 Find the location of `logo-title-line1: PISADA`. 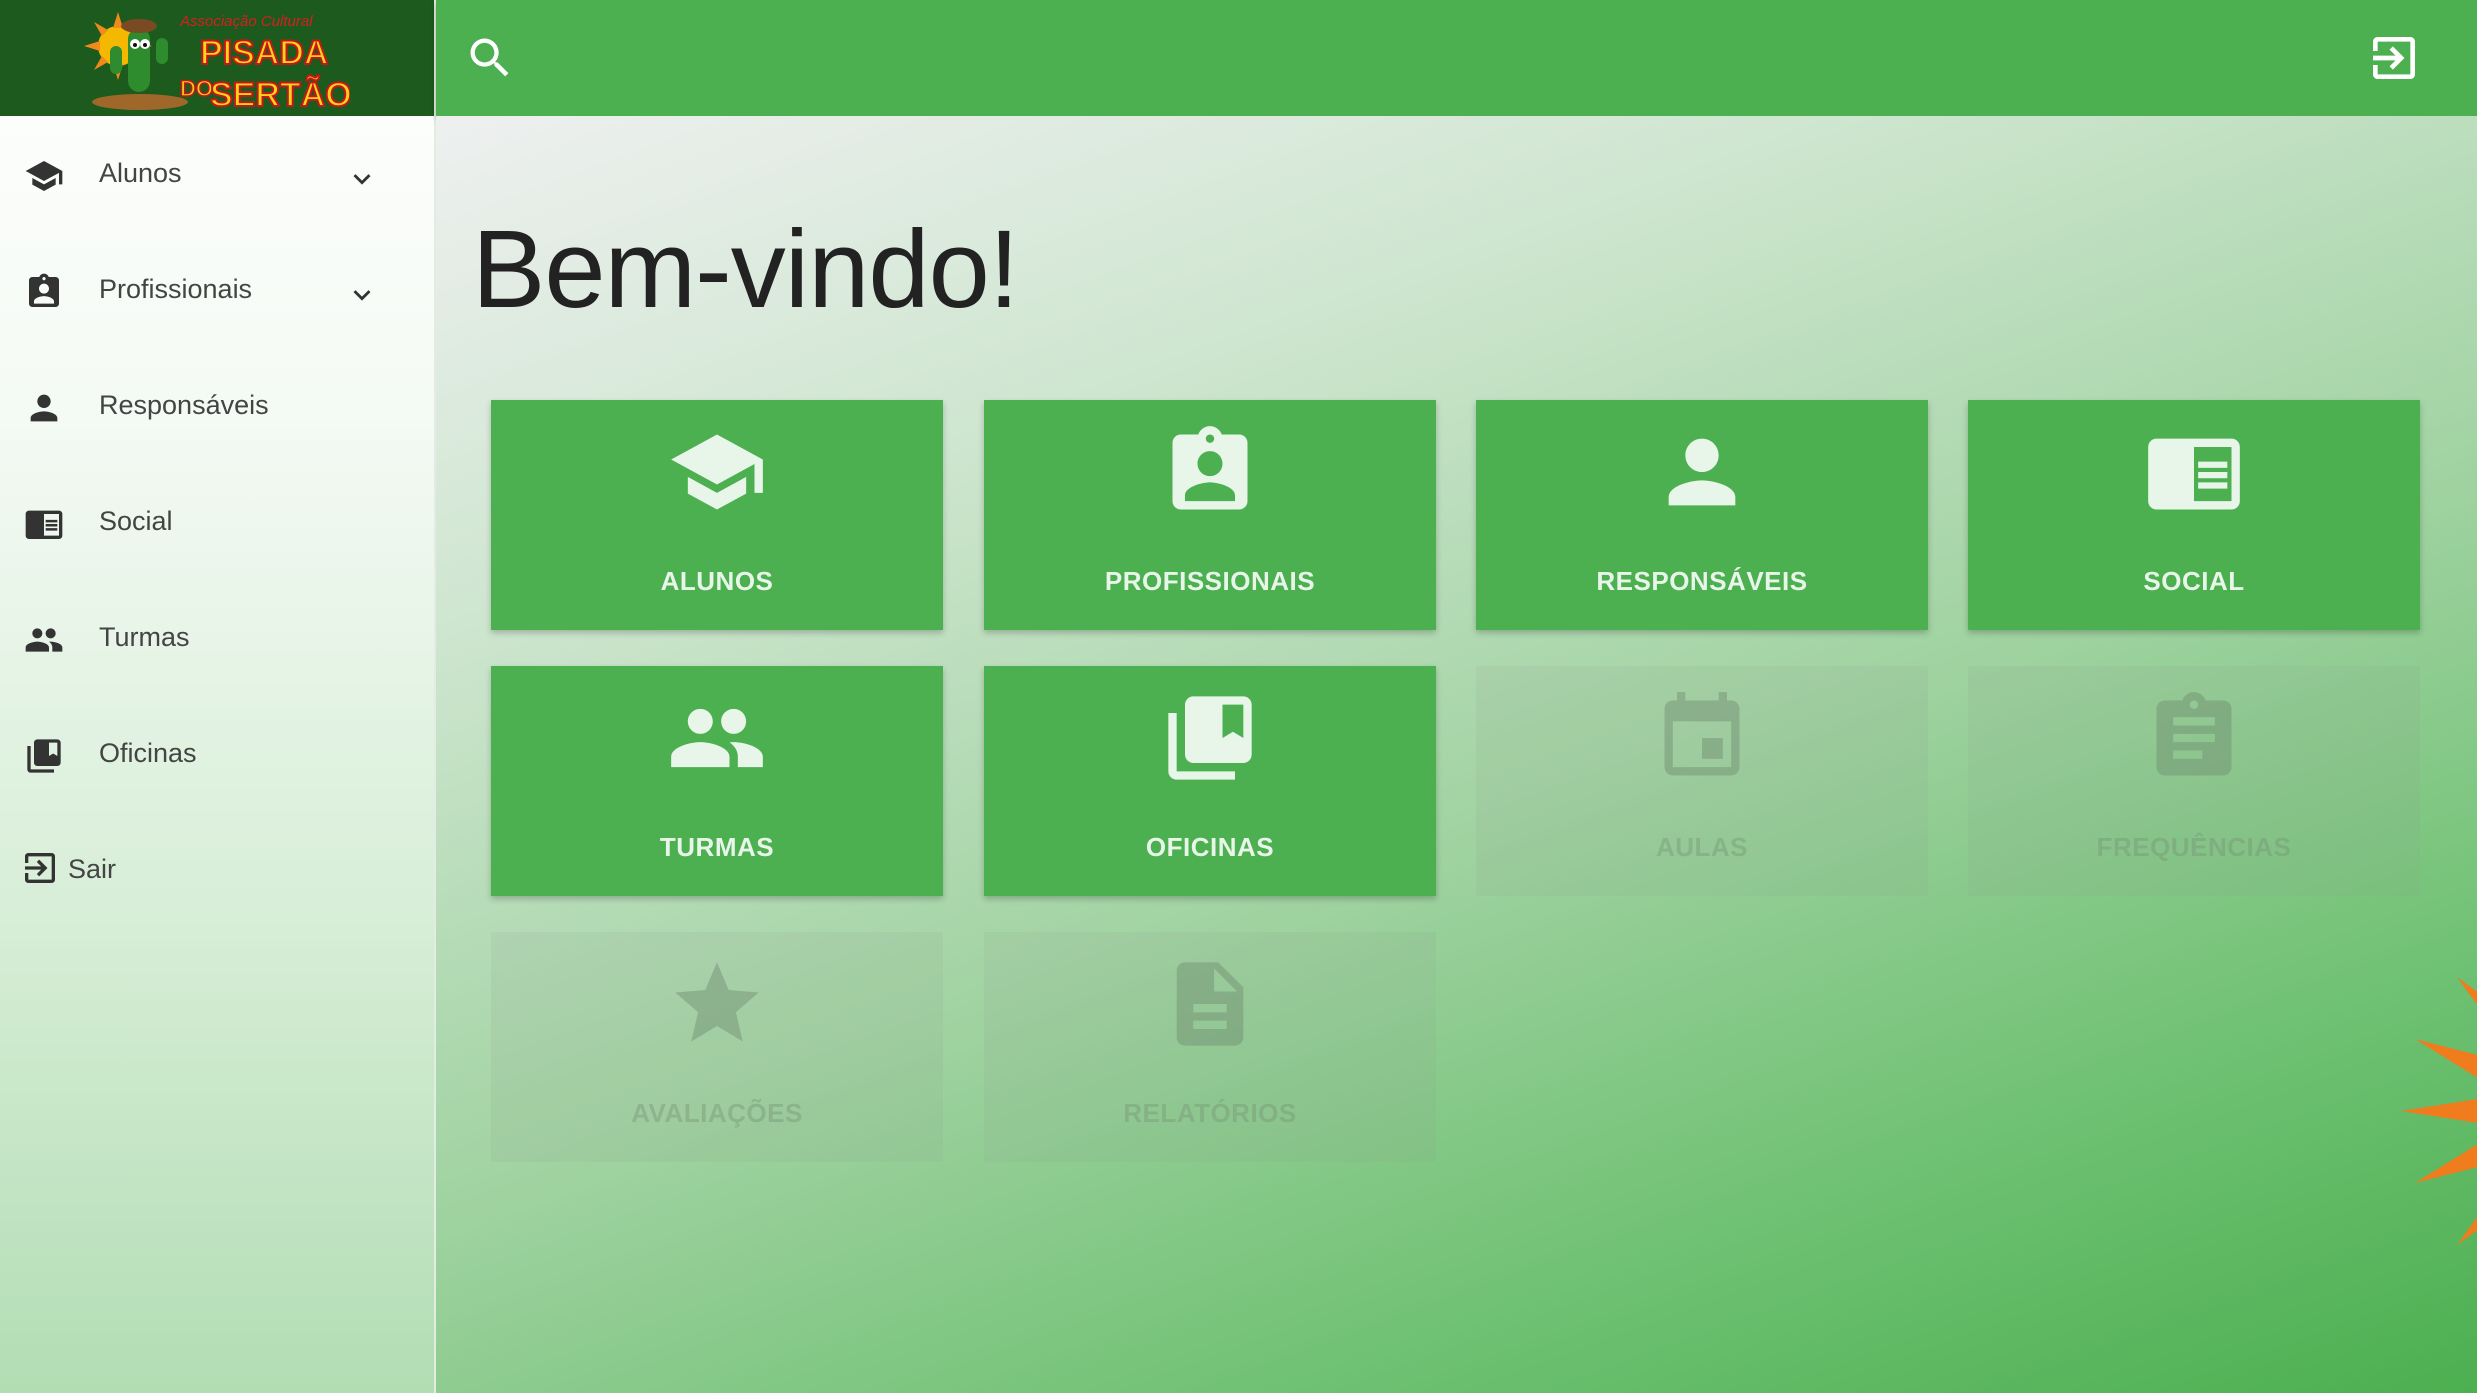

logo-title-line1: PISADA is located at coordinates (264, 53).